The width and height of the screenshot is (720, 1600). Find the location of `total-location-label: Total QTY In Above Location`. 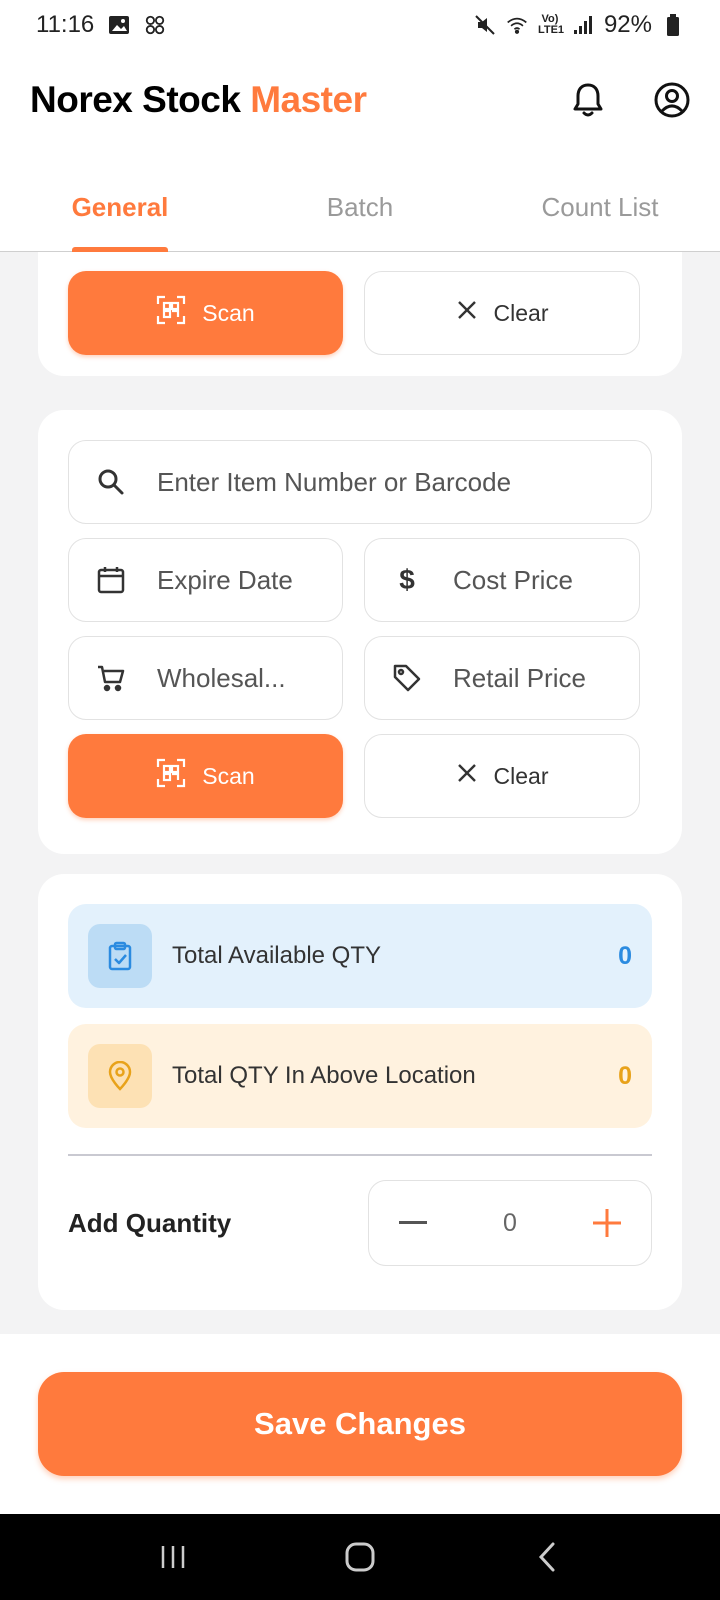

total-location-label: Total QTY In Above Location is located at coordinates (324, 1075).